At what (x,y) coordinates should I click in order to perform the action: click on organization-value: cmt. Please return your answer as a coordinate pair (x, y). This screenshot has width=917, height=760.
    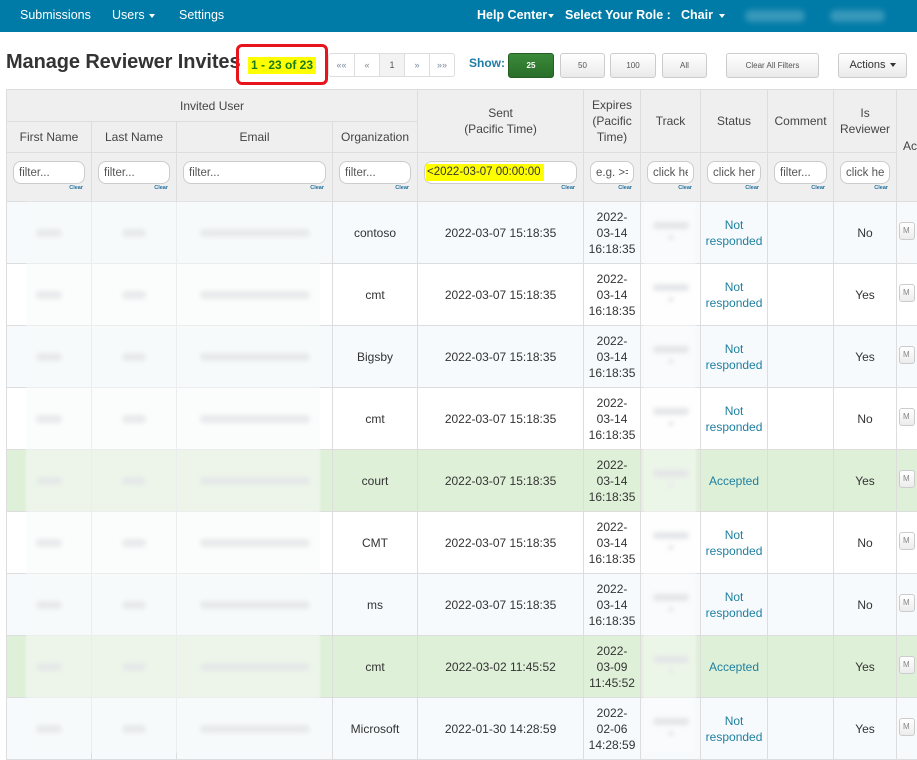
    Looking at the image, I should click on (374, 419).